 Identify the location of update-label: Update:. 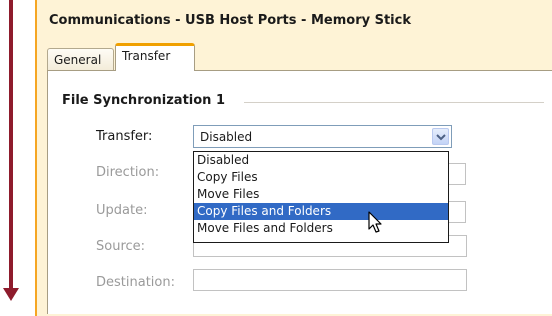
(122, 210).